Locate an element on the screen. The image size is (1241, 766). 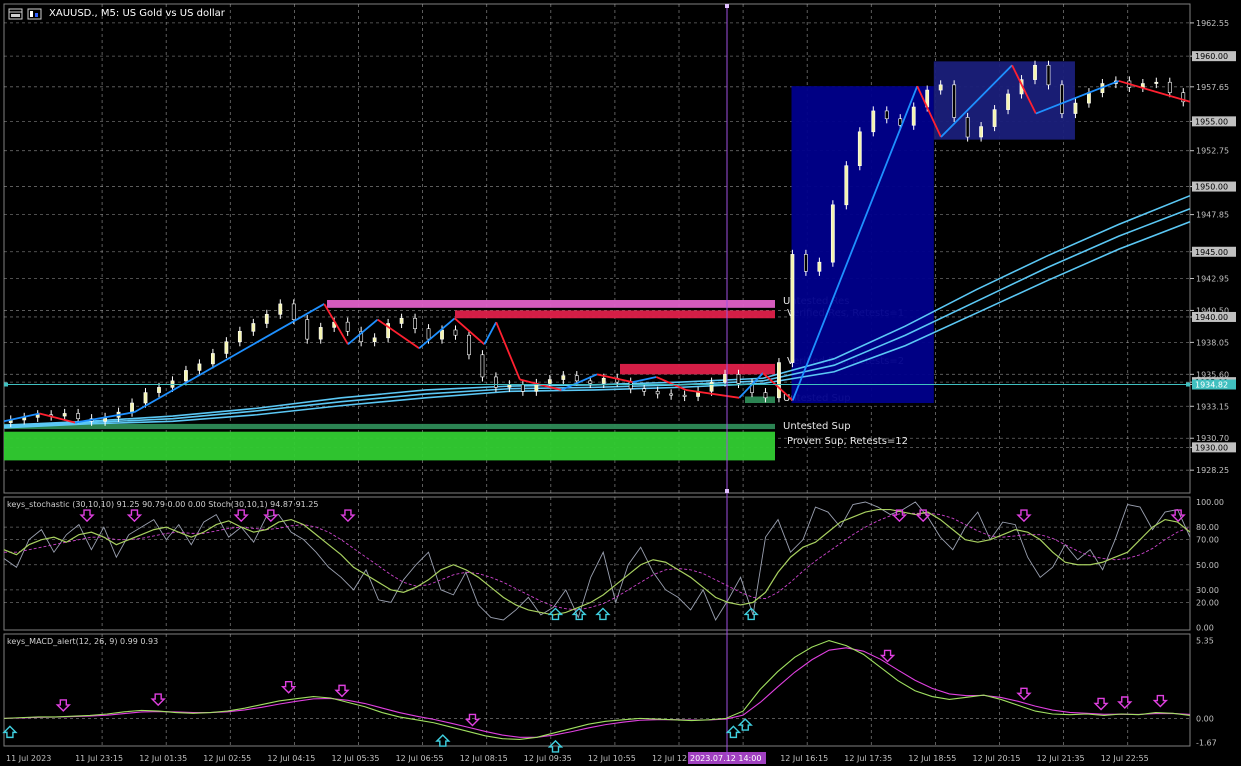
price-tag-label: 1930.00 is located at coordinates (1211, 447).